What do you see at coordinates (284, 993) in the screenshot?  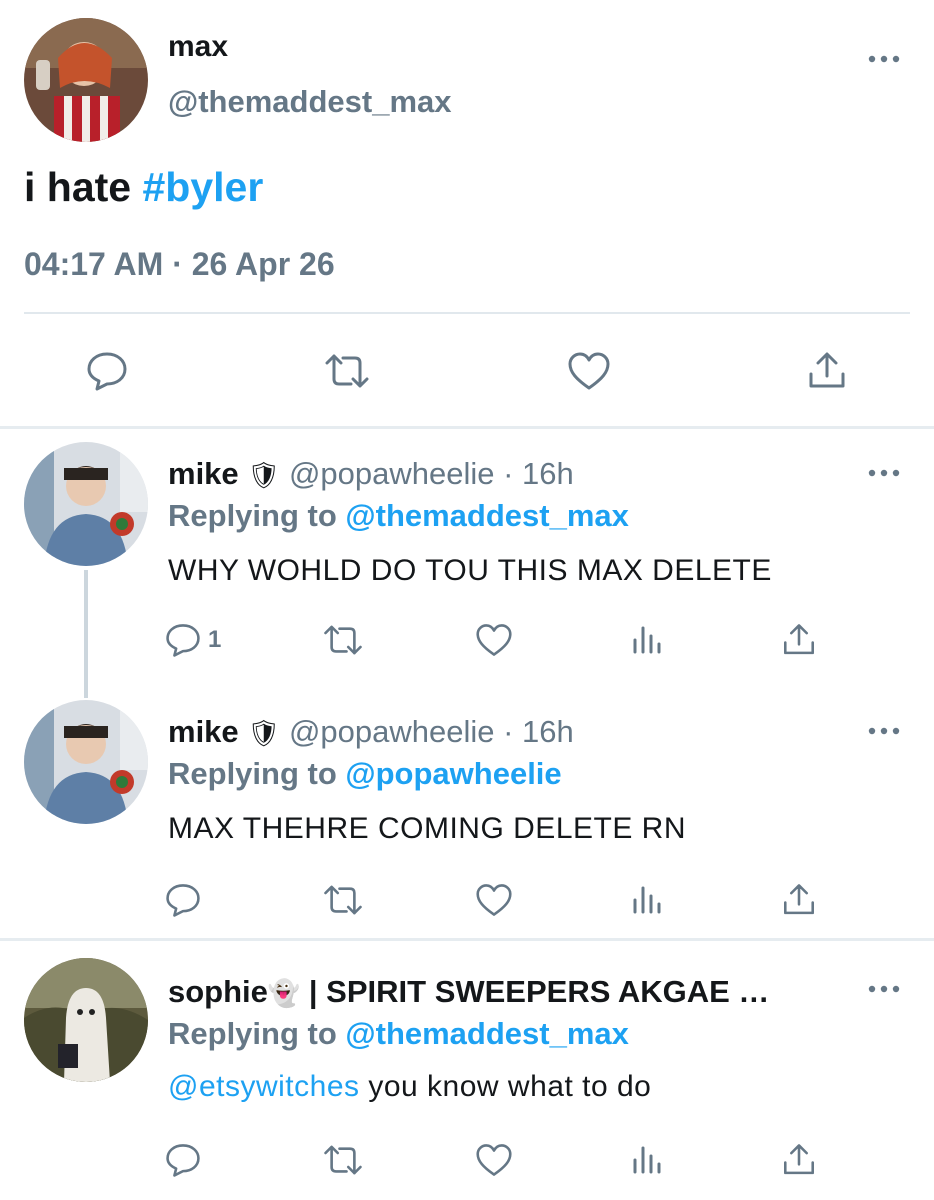 I see `ghost-emoji-icon: 👻` at bounding box center [284, 993].